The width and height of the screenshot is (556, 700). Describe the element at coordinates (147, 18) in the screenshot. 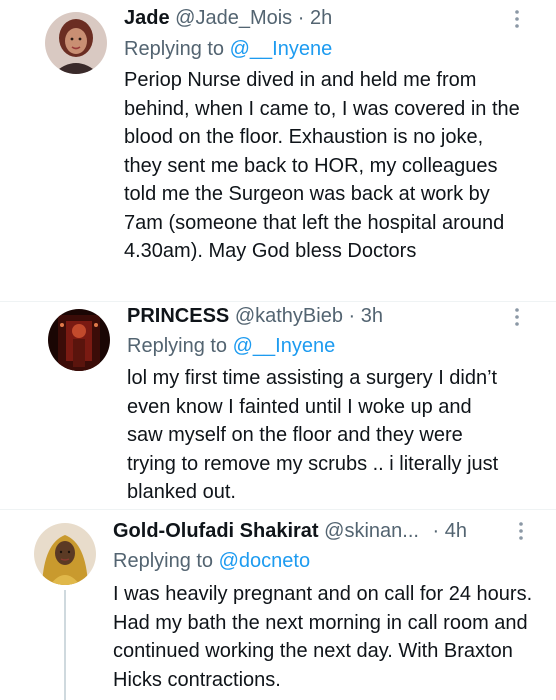

I see `display-name: Jade` at that location.